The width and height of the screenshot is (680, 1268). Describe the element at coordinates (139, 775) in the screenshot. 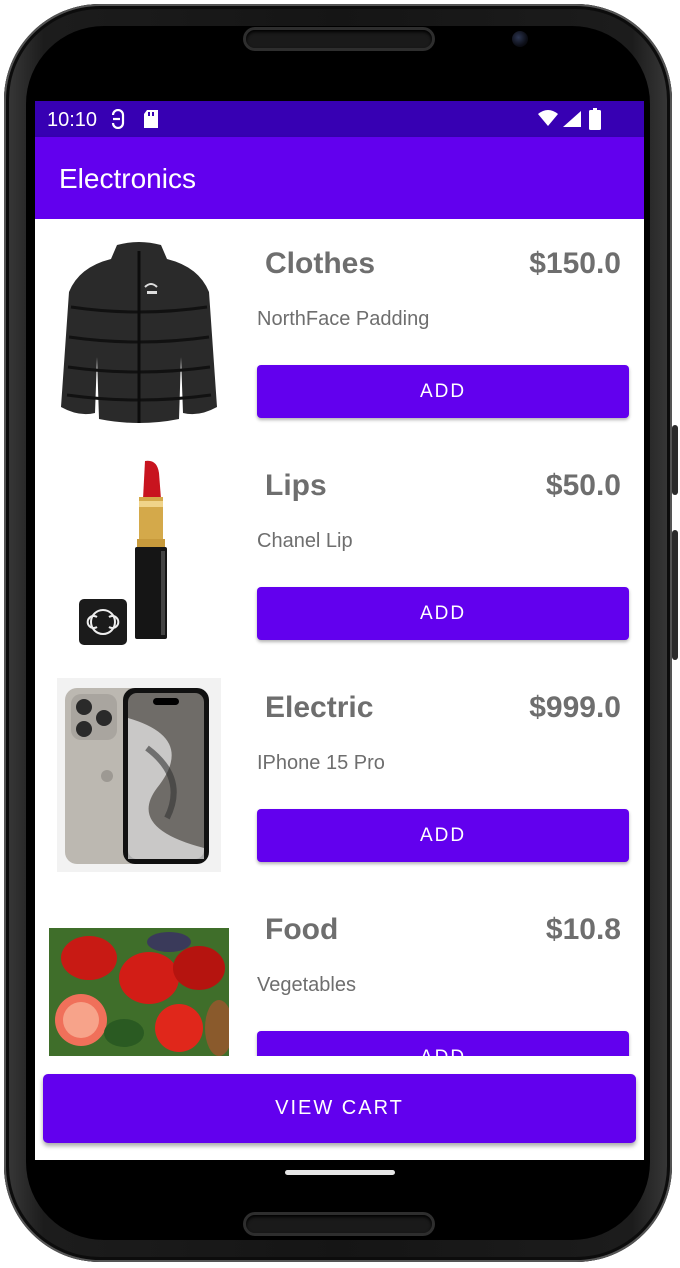

I see `iphone-image` at that location.